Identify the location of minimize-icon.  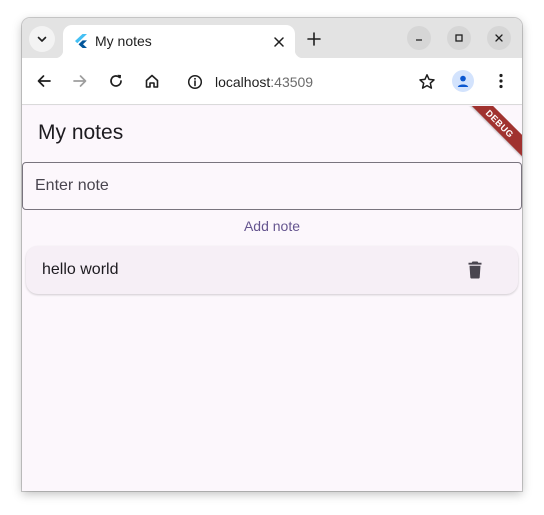
(419, 40).